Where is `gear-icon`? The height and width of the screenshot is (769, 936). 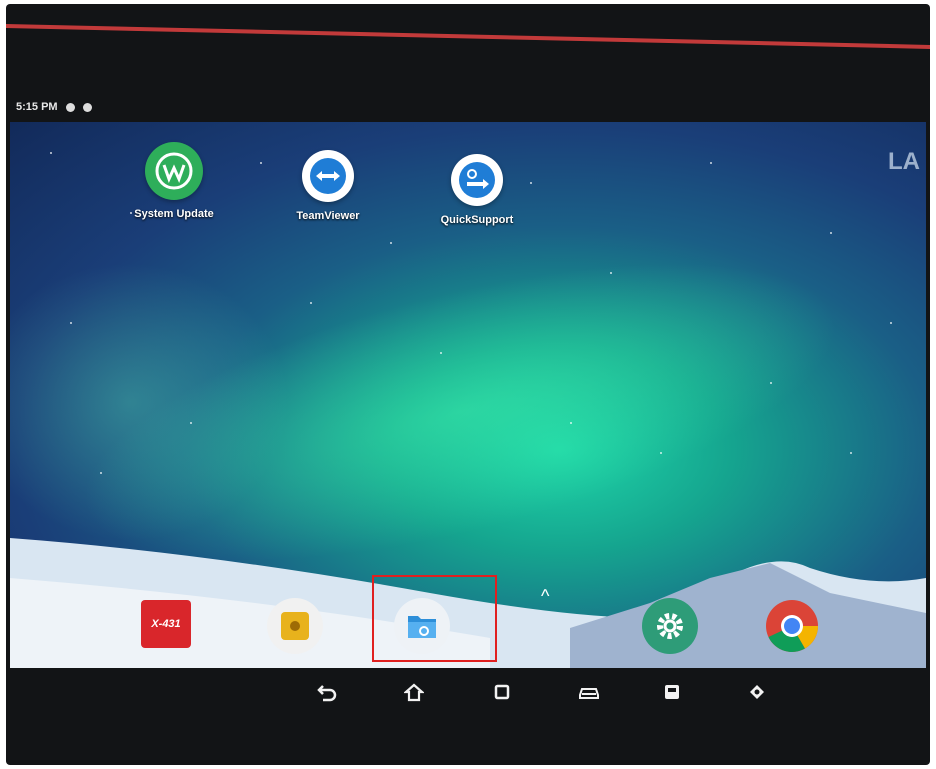 gear-icon is located at coordinates (670, 626).